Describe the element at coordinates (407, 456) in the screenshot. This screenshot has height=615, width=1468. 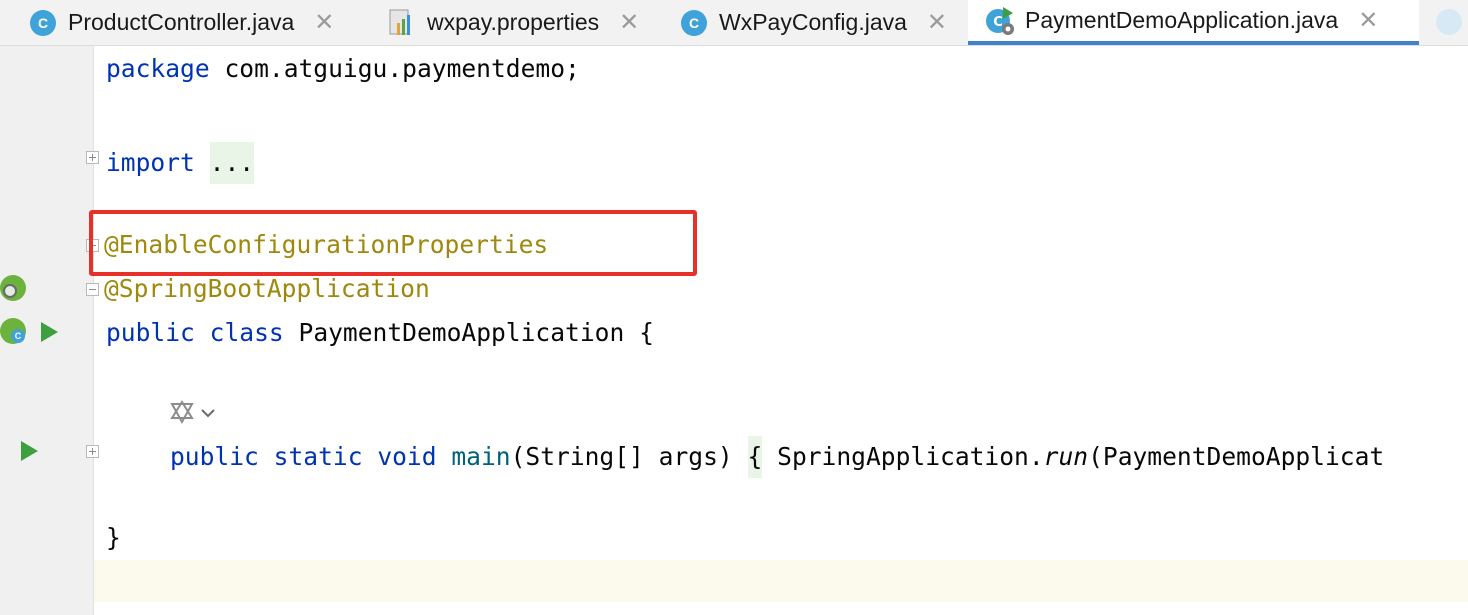
I see `keyword: void` at that location.